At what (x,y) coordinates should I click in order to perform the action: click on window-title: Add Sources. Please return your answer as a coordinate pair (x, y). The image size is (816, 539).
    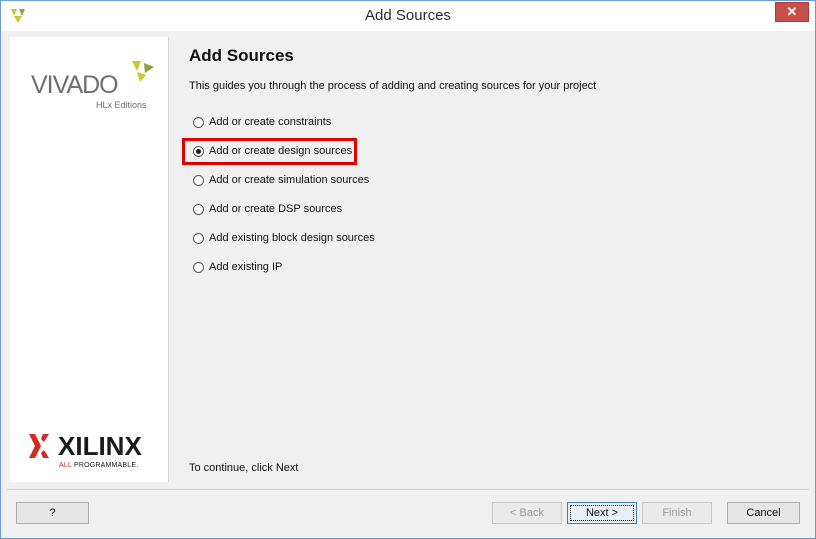
    Looking at the image, I should click on (408, 15).